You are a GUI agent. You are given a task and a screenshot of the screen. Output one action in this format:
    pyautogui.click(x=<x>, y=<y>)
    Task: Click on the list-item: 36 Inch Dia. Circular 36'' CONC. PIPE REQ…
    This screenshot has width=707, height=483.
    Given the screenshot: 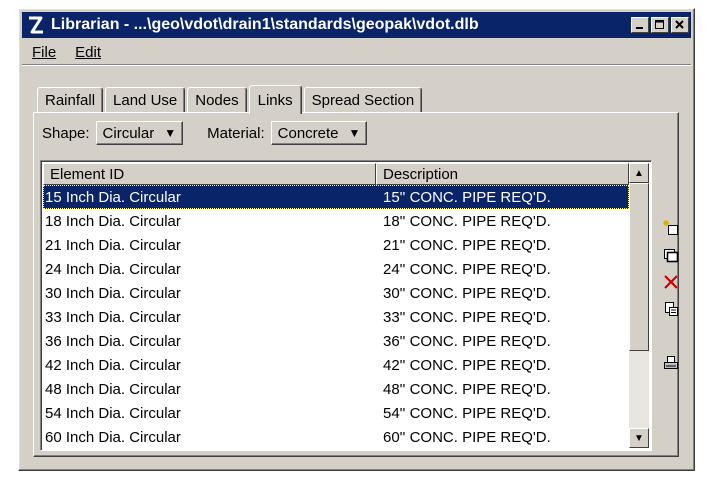 What is the action you would take?
    pyautogui.click(x=336, y=341)
    